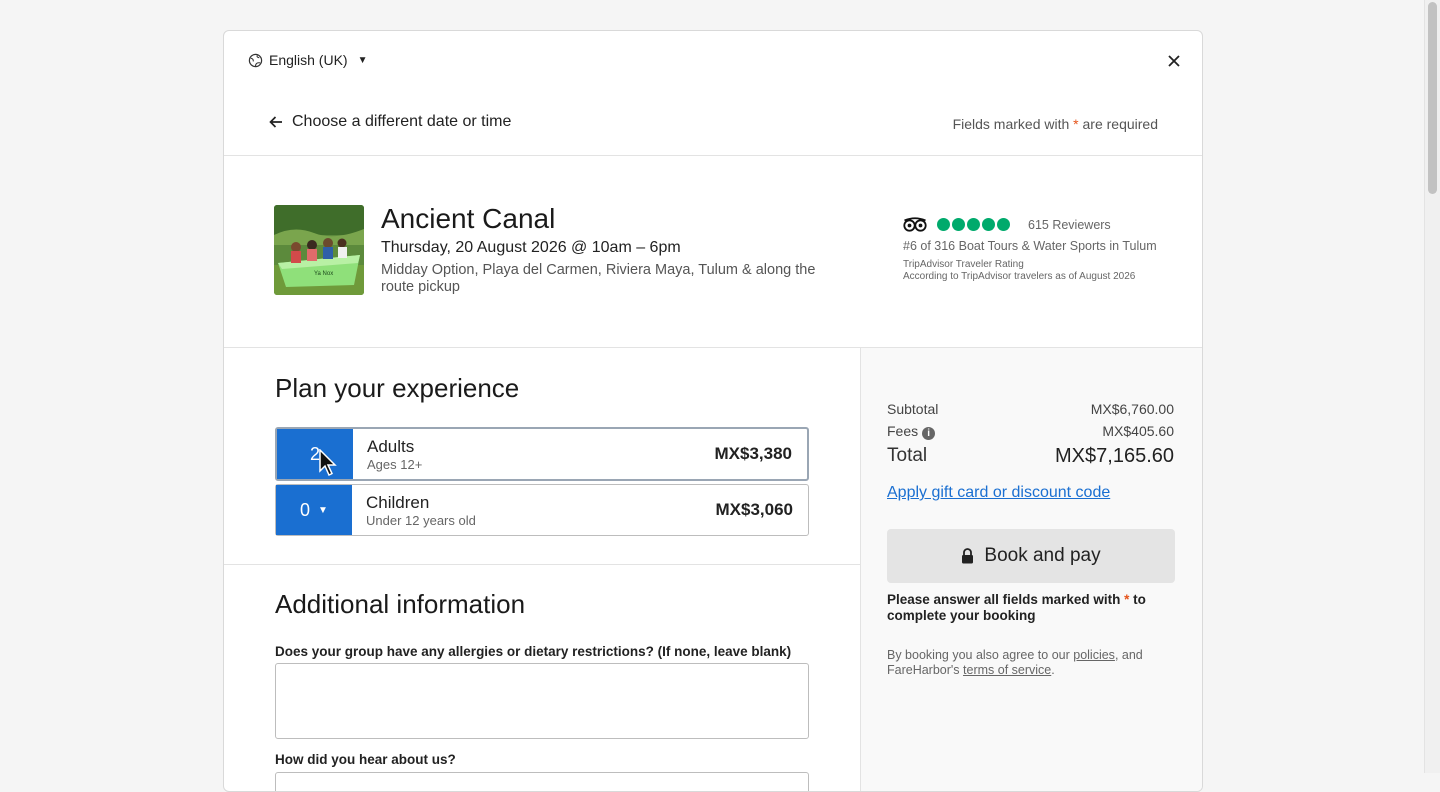 The width and height of the screenshot is (1440, 792). I want to click on children-label: Children, so click(398, 502).